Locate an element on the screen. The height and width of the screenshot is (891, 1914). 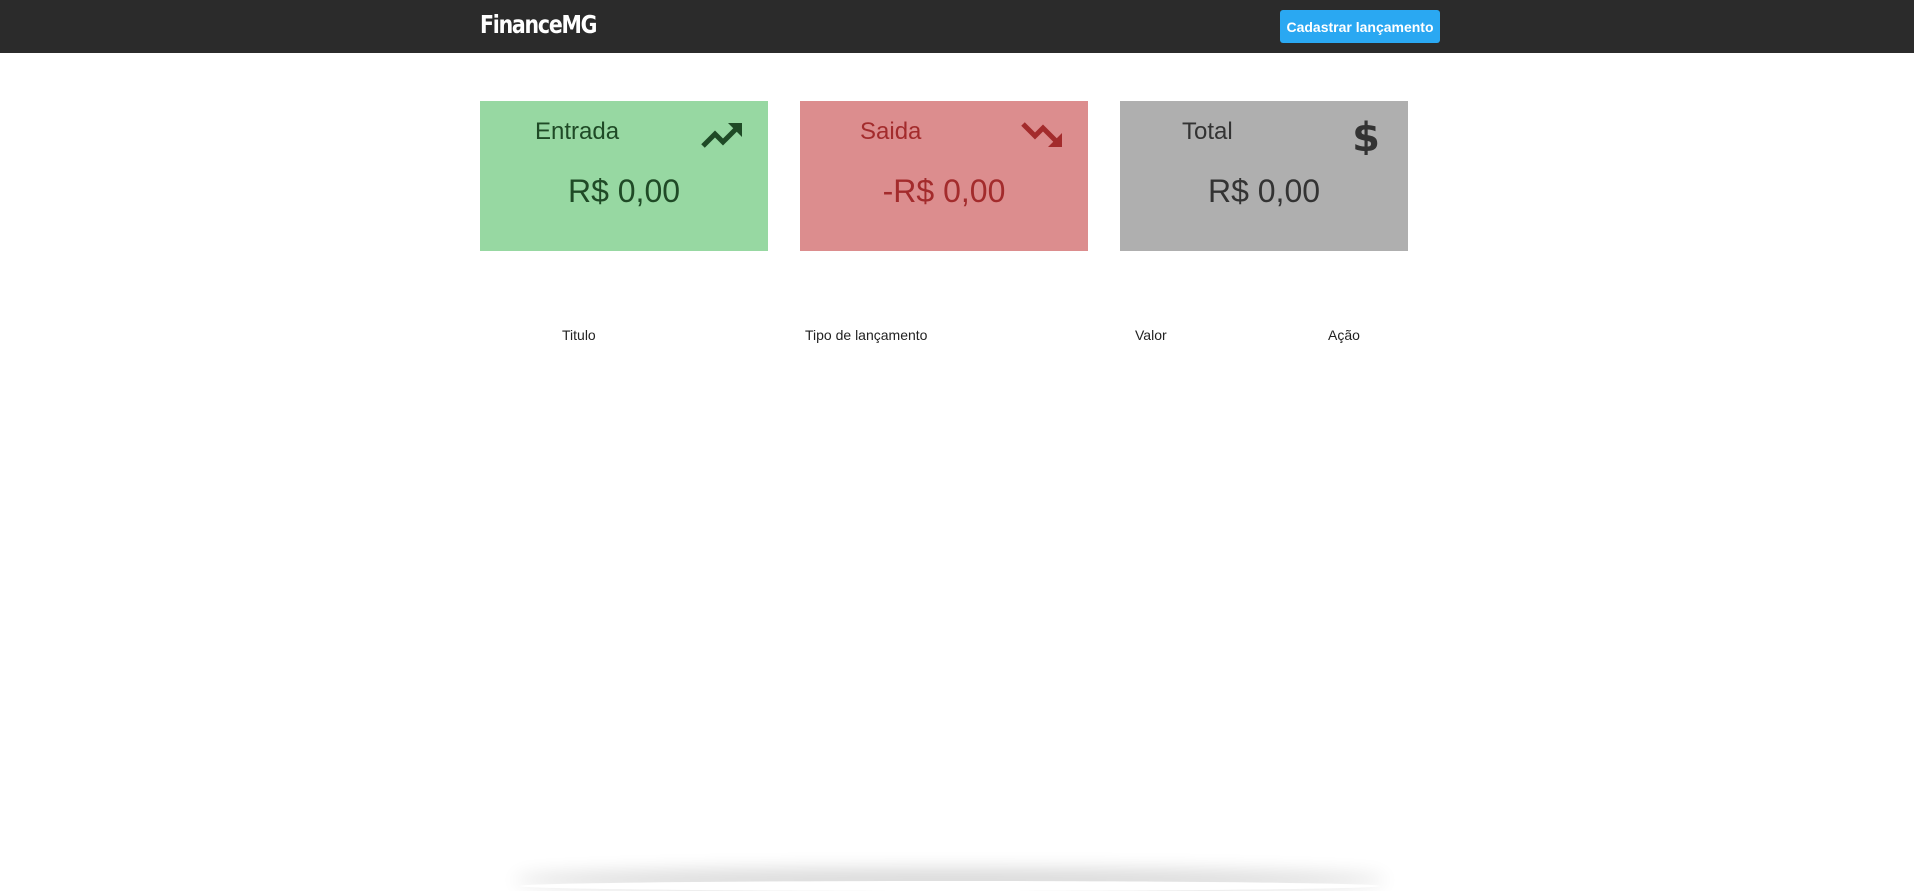
top-bar: FinanceMG Cadastrar lançamento is located at coordinates (957, 26).